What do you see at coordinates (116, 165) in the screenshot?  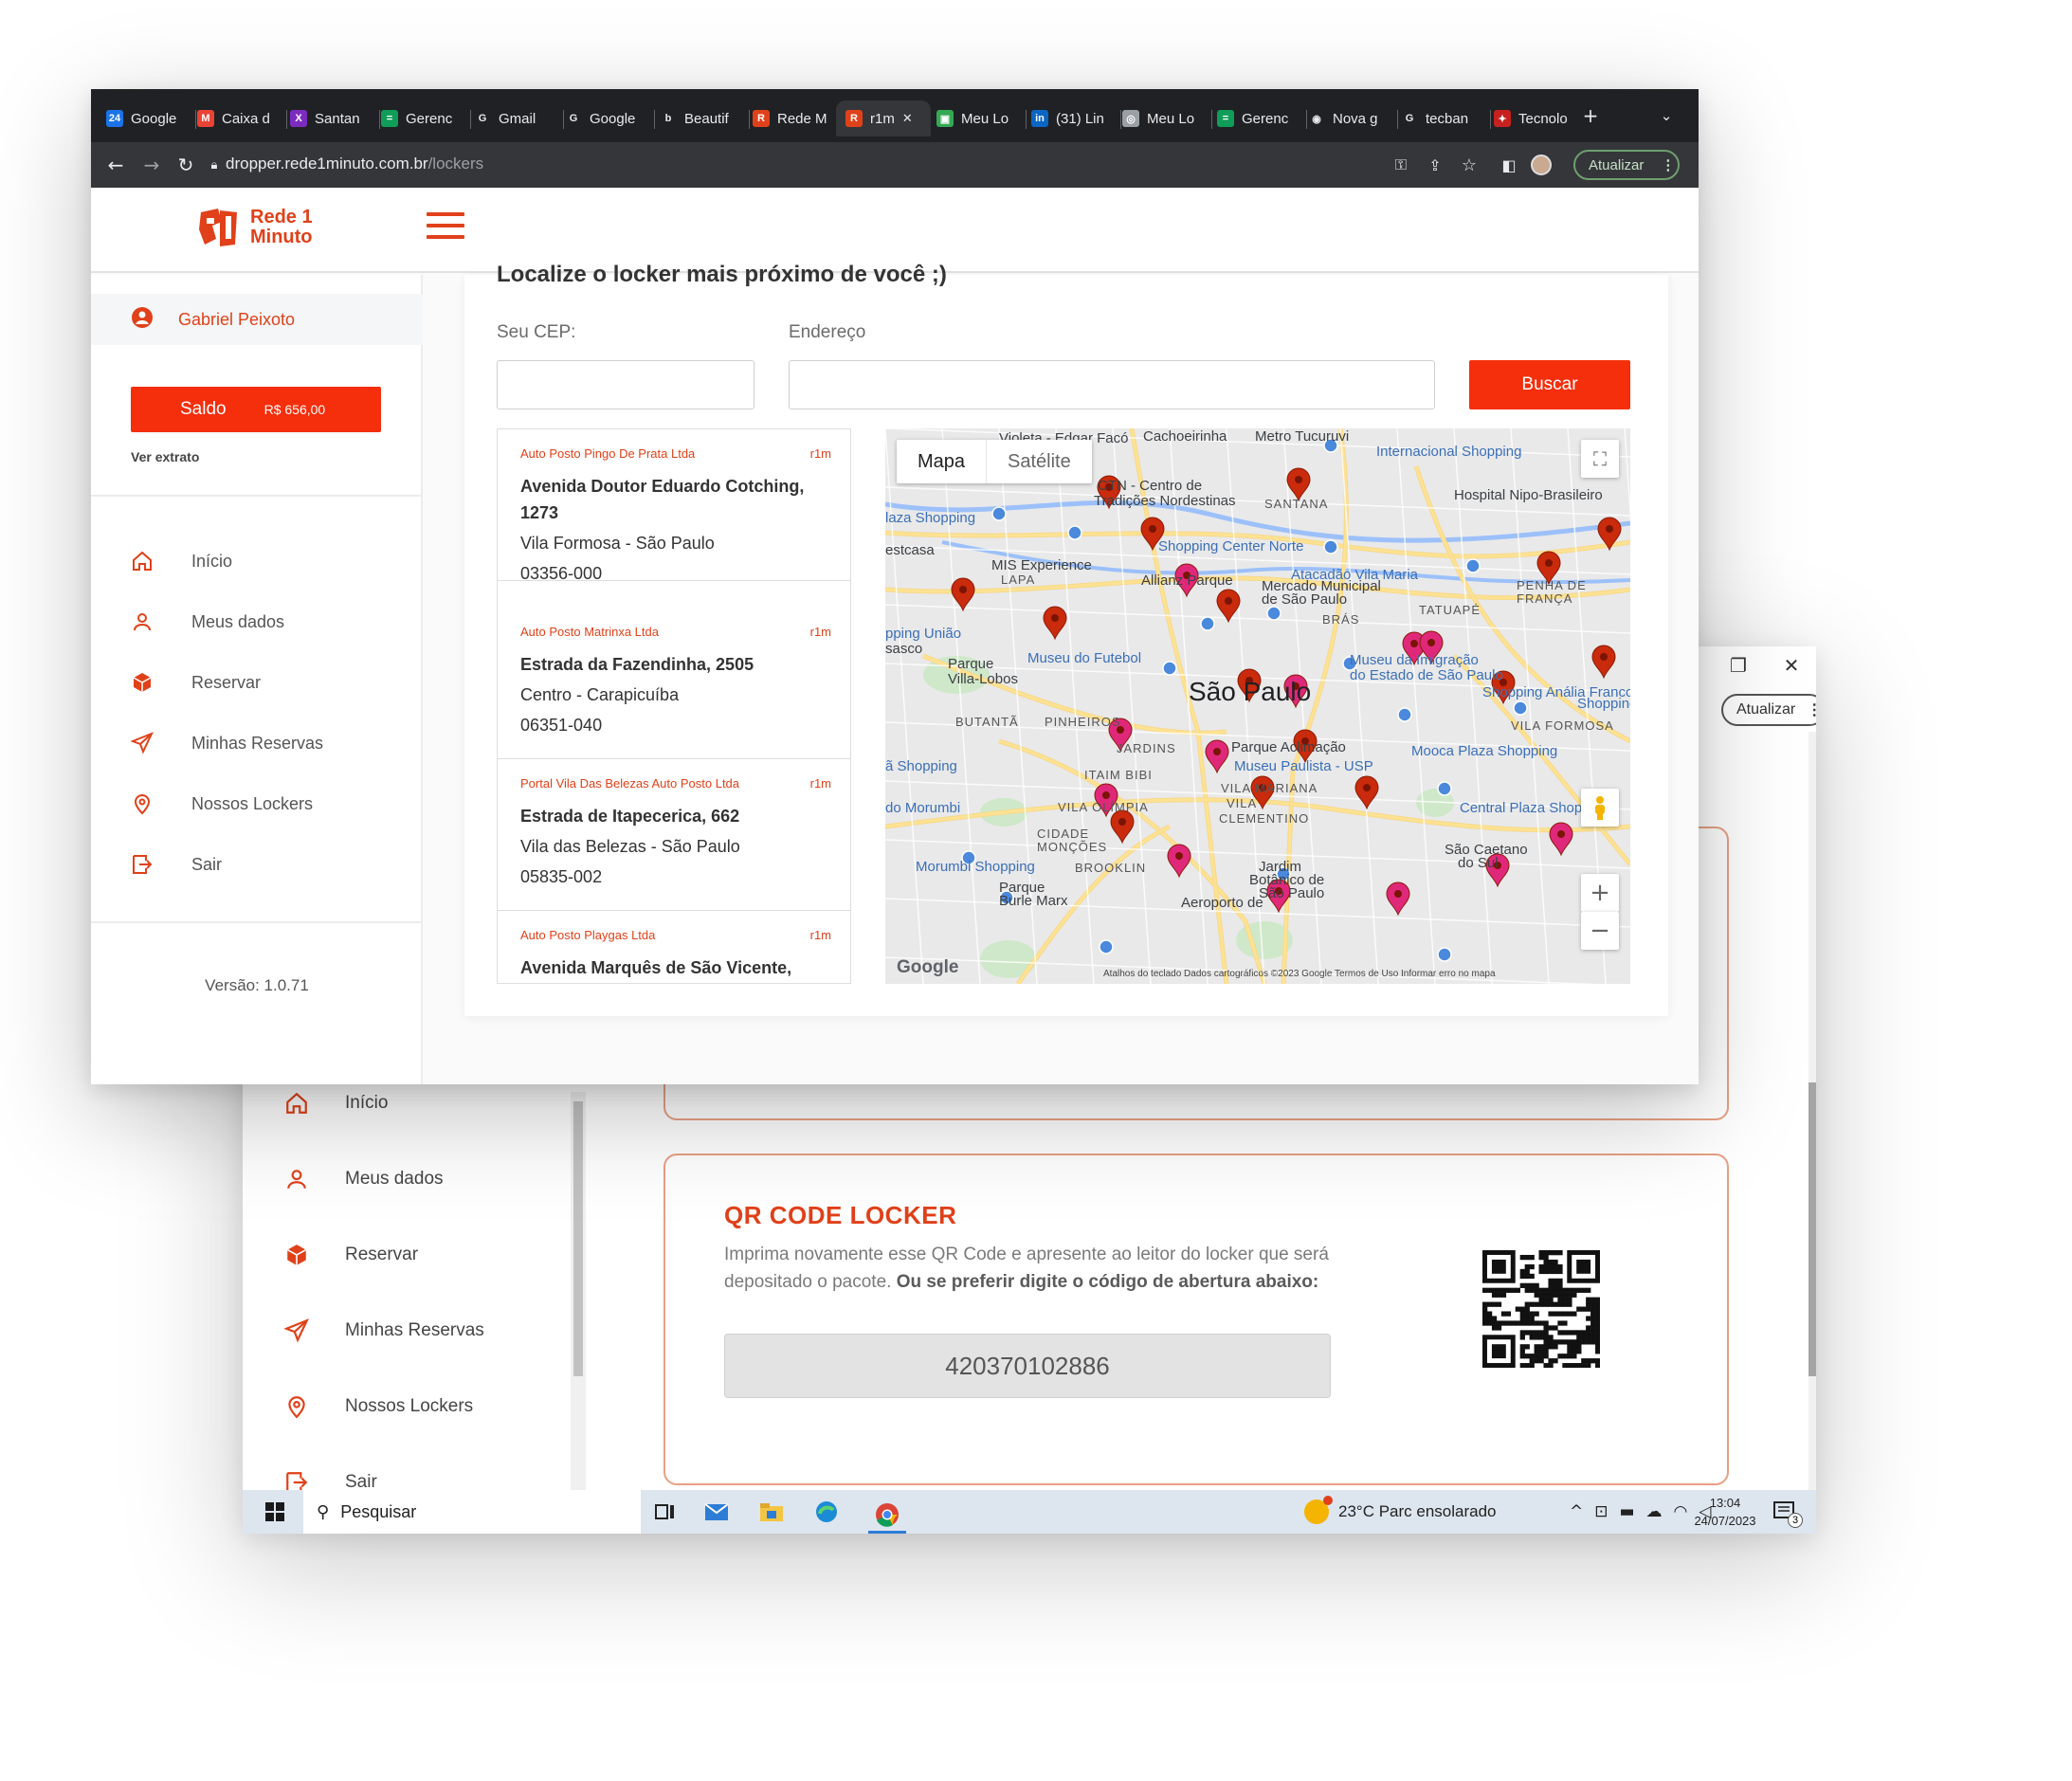 I see `back-arrow-icon: ←` at bounding box center [116, 165].